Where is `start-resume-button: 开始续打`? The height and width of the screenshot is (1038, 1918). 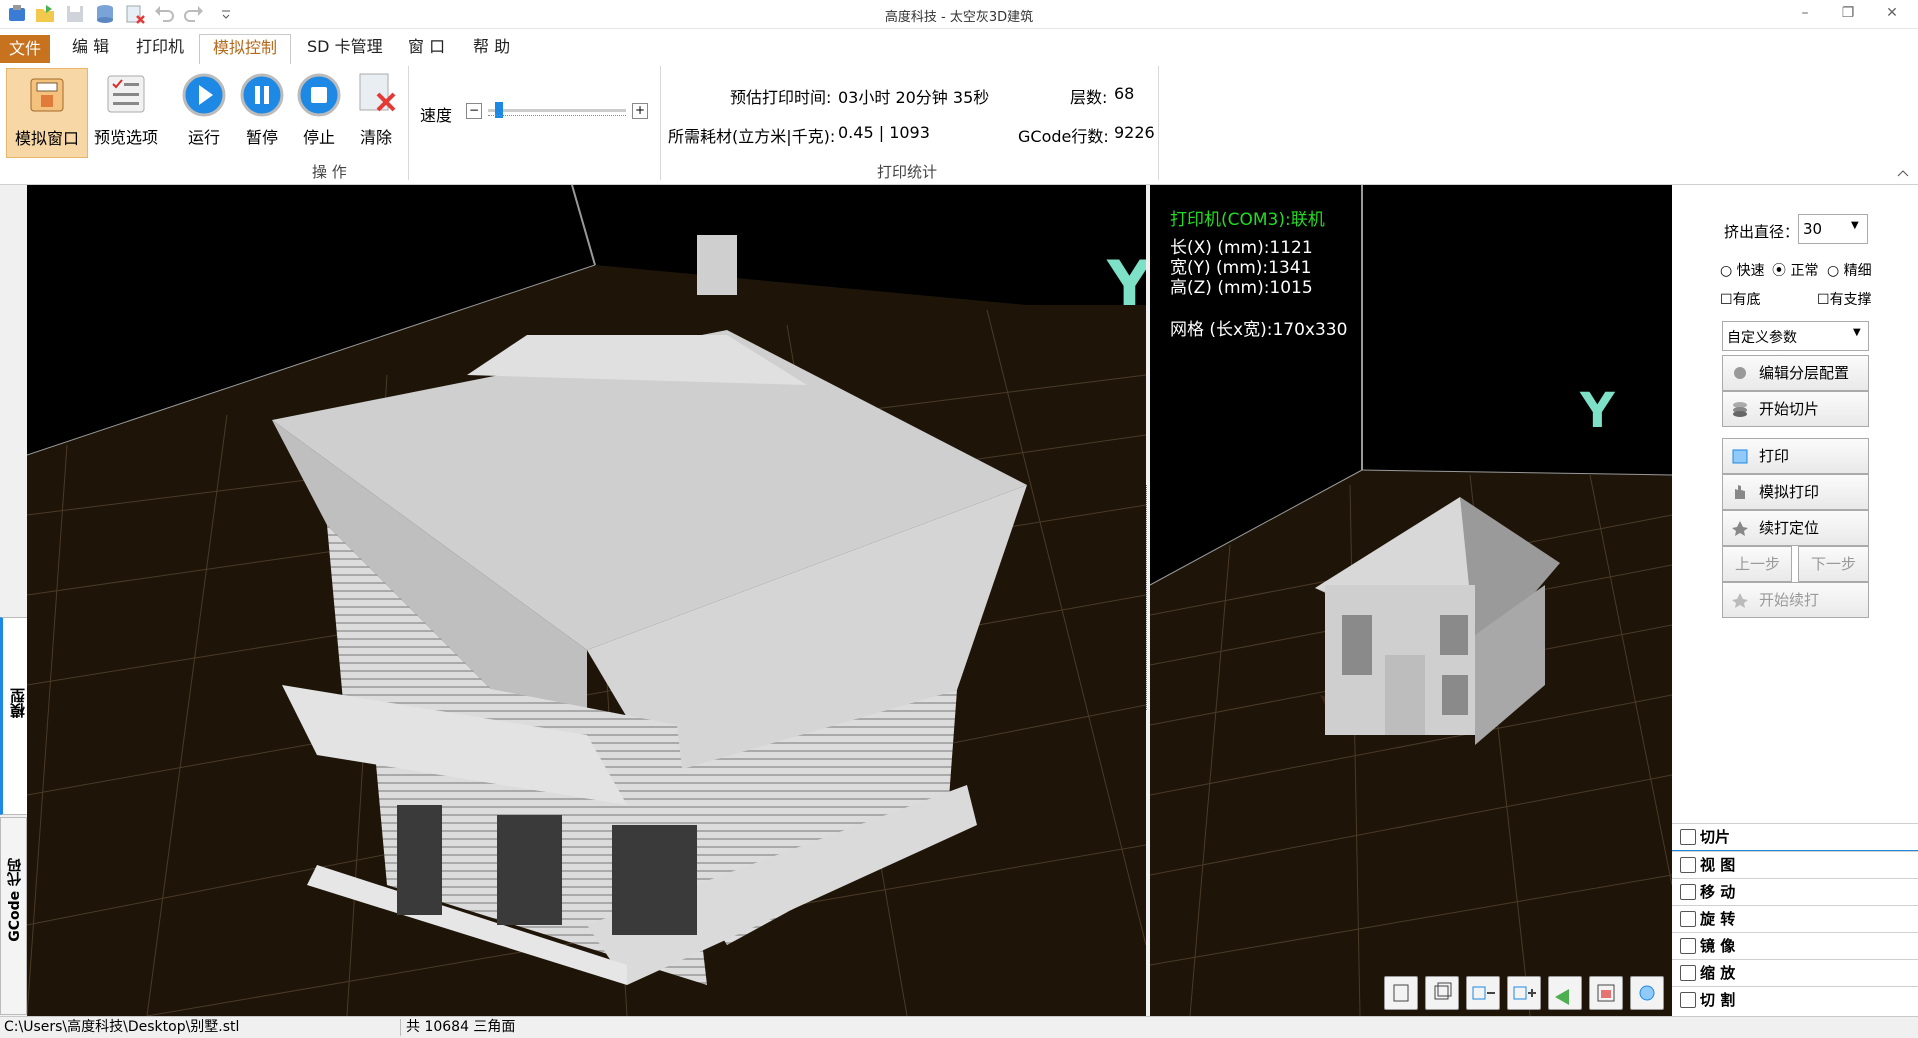 start-resume-button: 开始续打 is located at coordinates (1795, 600).